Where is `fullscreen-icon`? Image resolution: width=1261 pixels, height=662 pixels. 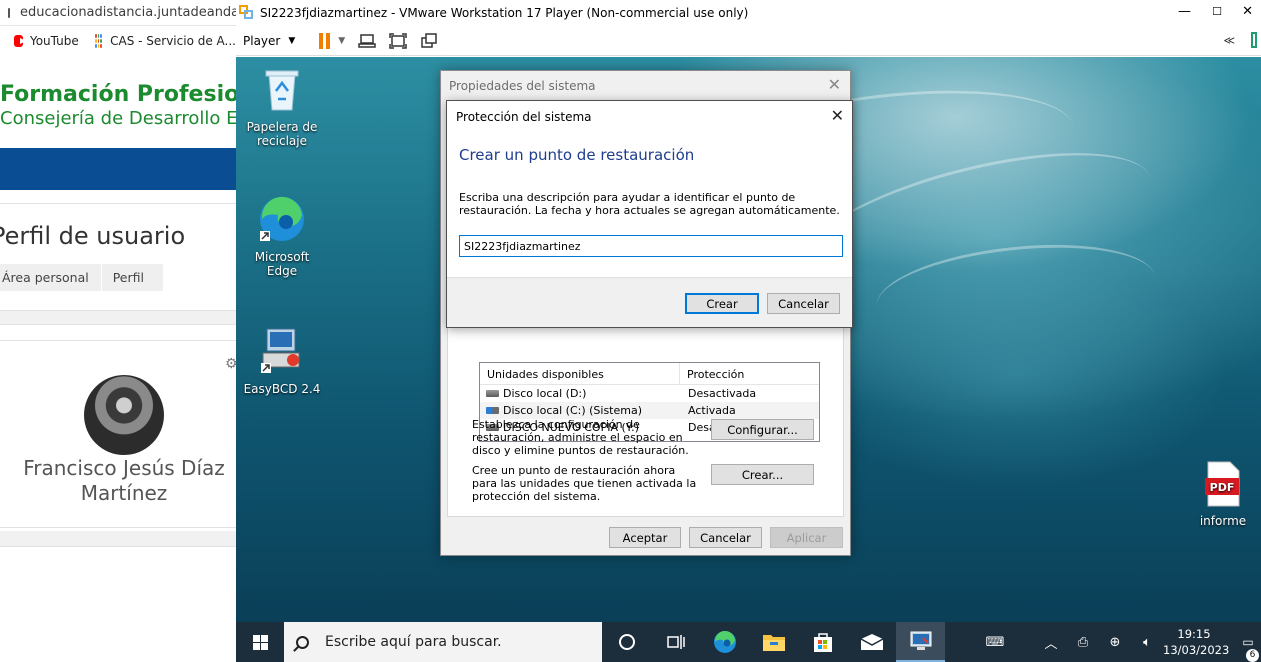
fullscreen-icon is located at coordinates (398, 40).